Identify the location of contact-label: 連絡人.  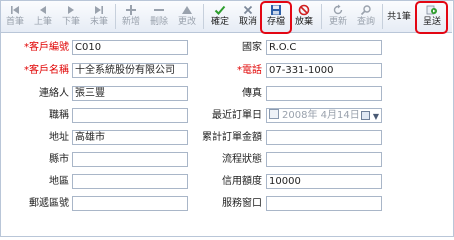
(54, 93).